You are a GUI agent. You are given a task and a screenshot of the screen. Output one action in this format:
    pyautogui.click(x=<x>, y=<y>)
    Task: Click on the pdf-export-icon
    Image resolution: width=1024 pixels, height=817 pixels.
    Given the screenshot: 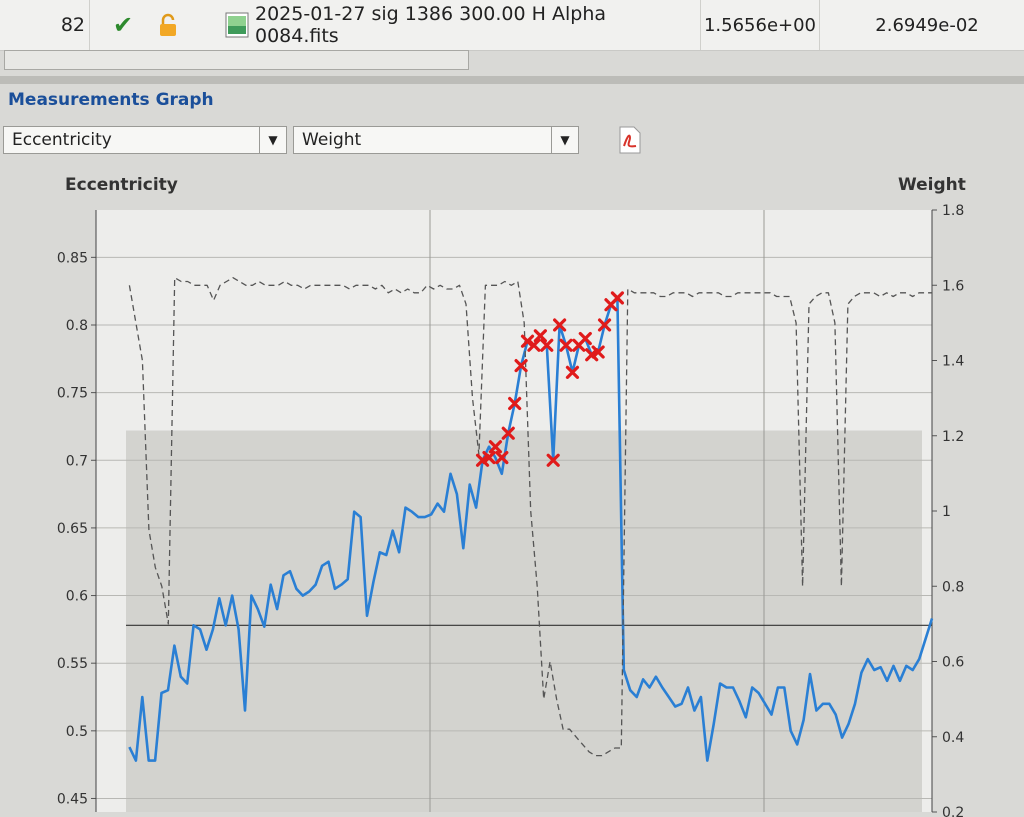 What is the action you would take?
    pyautogui.click(x=630, y=140)
    